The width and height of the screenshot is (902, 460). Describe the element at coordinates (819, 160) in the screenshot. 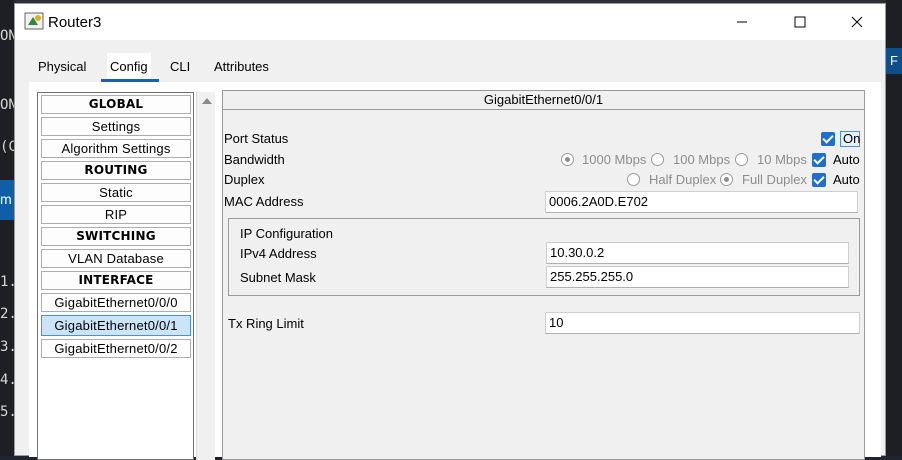

I see `bandwidth-auto-checkbox` at that location.